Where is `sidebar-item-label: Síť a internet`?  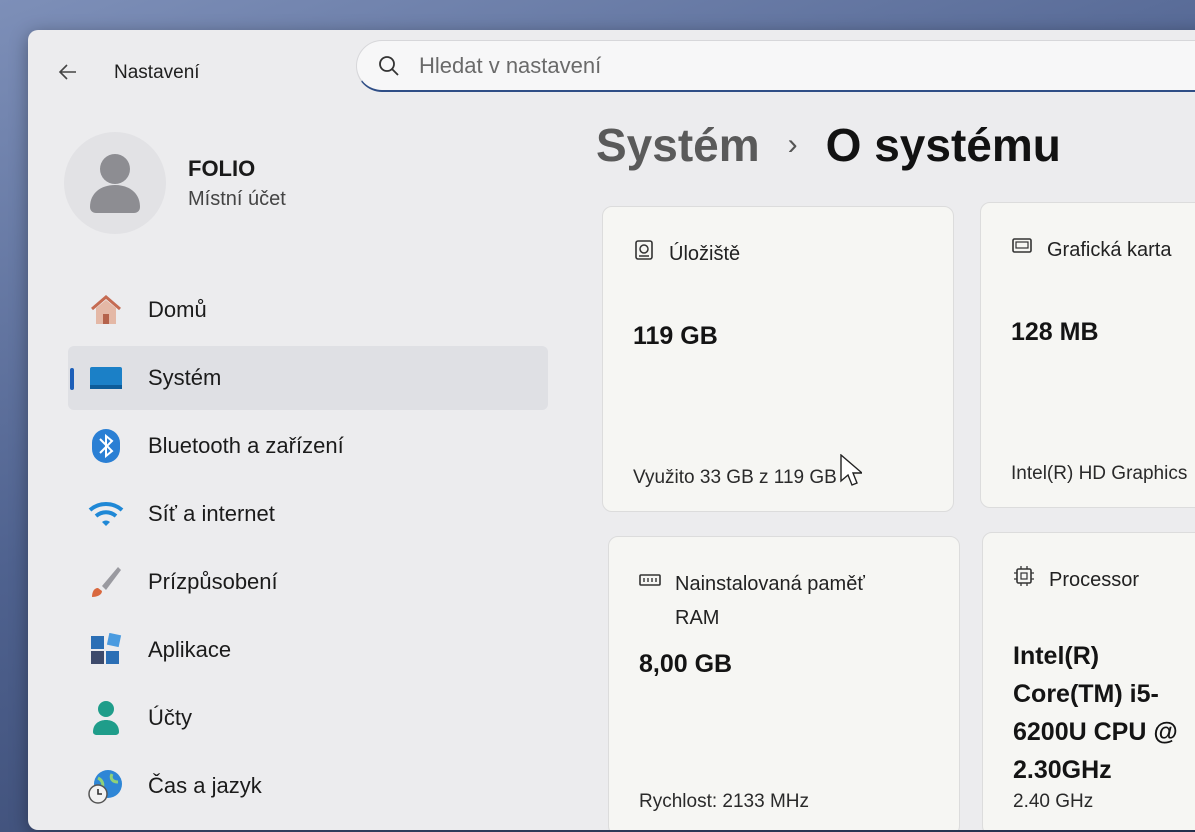 sidebar-item-label: Síť a internet is located at coordinates (211, 513).